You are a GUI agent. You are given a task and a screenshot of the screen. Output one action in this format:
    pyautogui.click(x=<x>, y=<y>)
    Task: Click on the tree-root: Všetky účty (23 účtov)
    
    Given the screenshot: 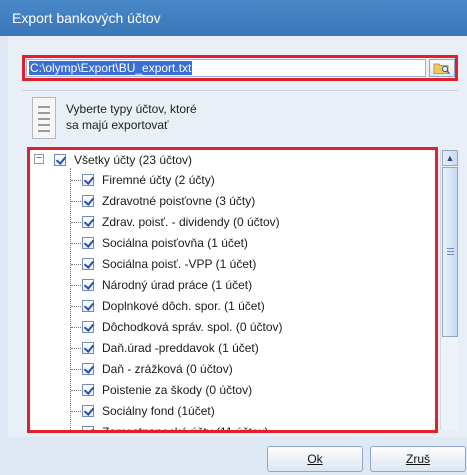 What is the action you would take?
    pyautogui.click(x=123, y=160)
    